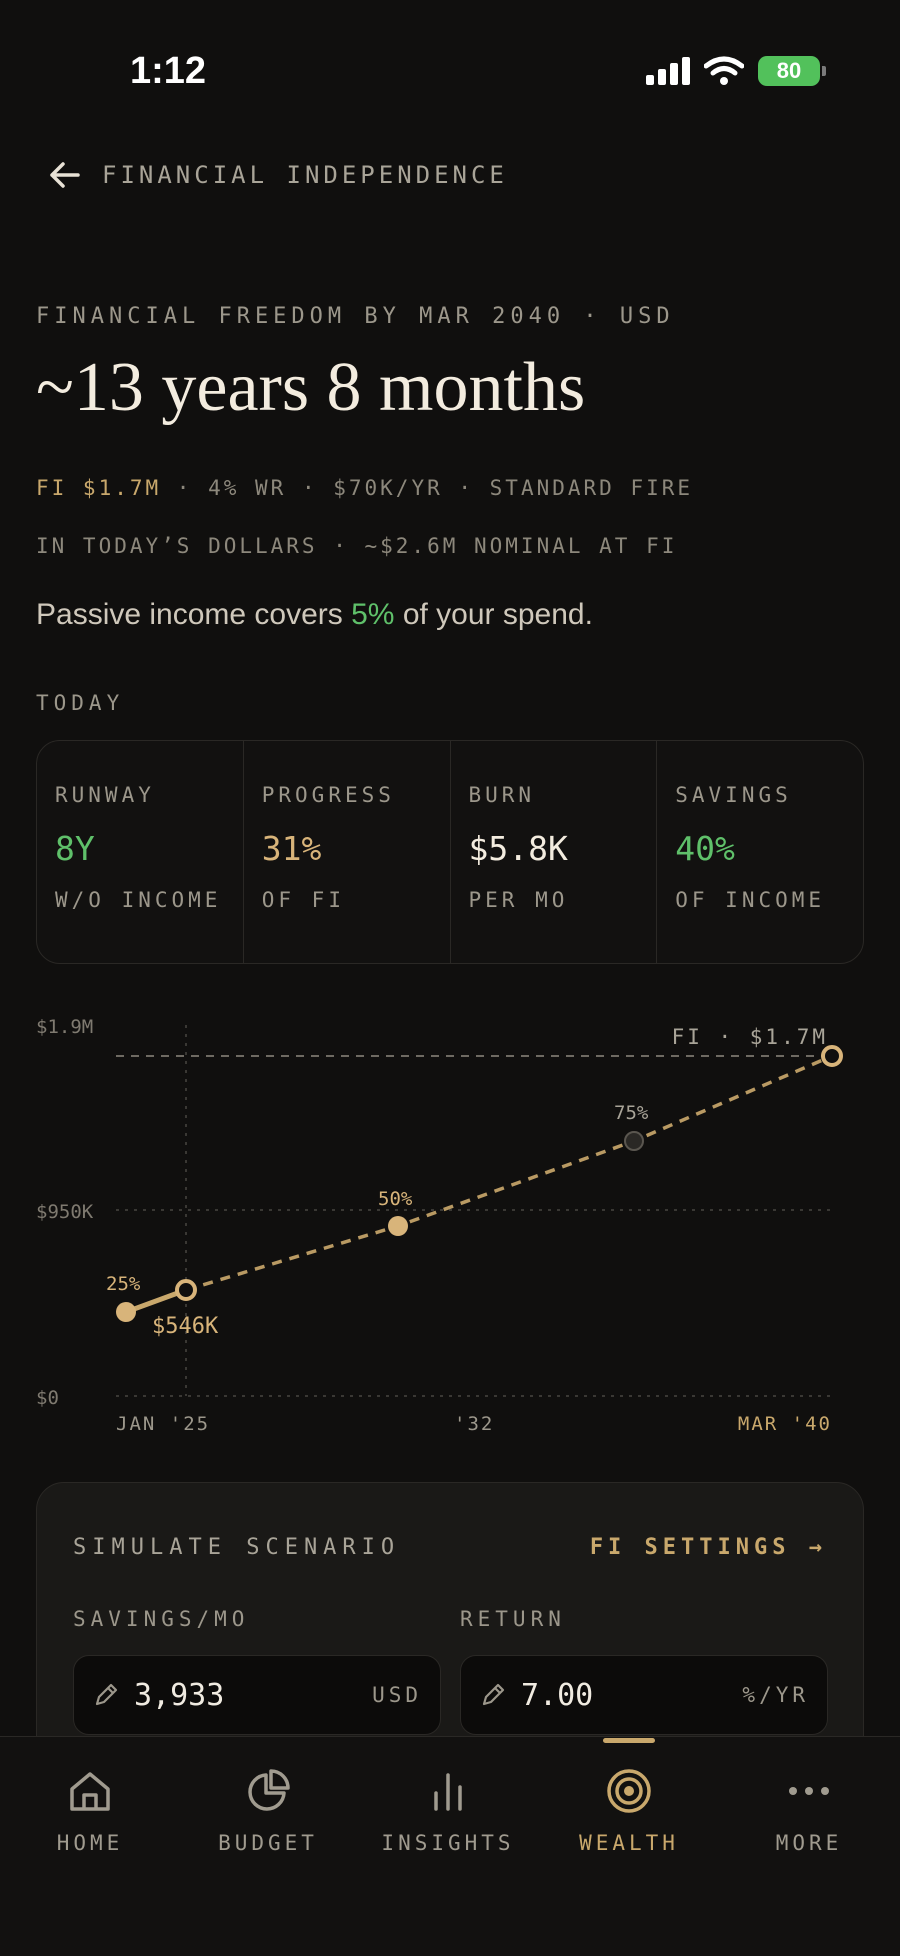  What do you see at coordinates (90, 1791) in the screenshot?
I see `home-icon` at bounding box center [90, 1791].